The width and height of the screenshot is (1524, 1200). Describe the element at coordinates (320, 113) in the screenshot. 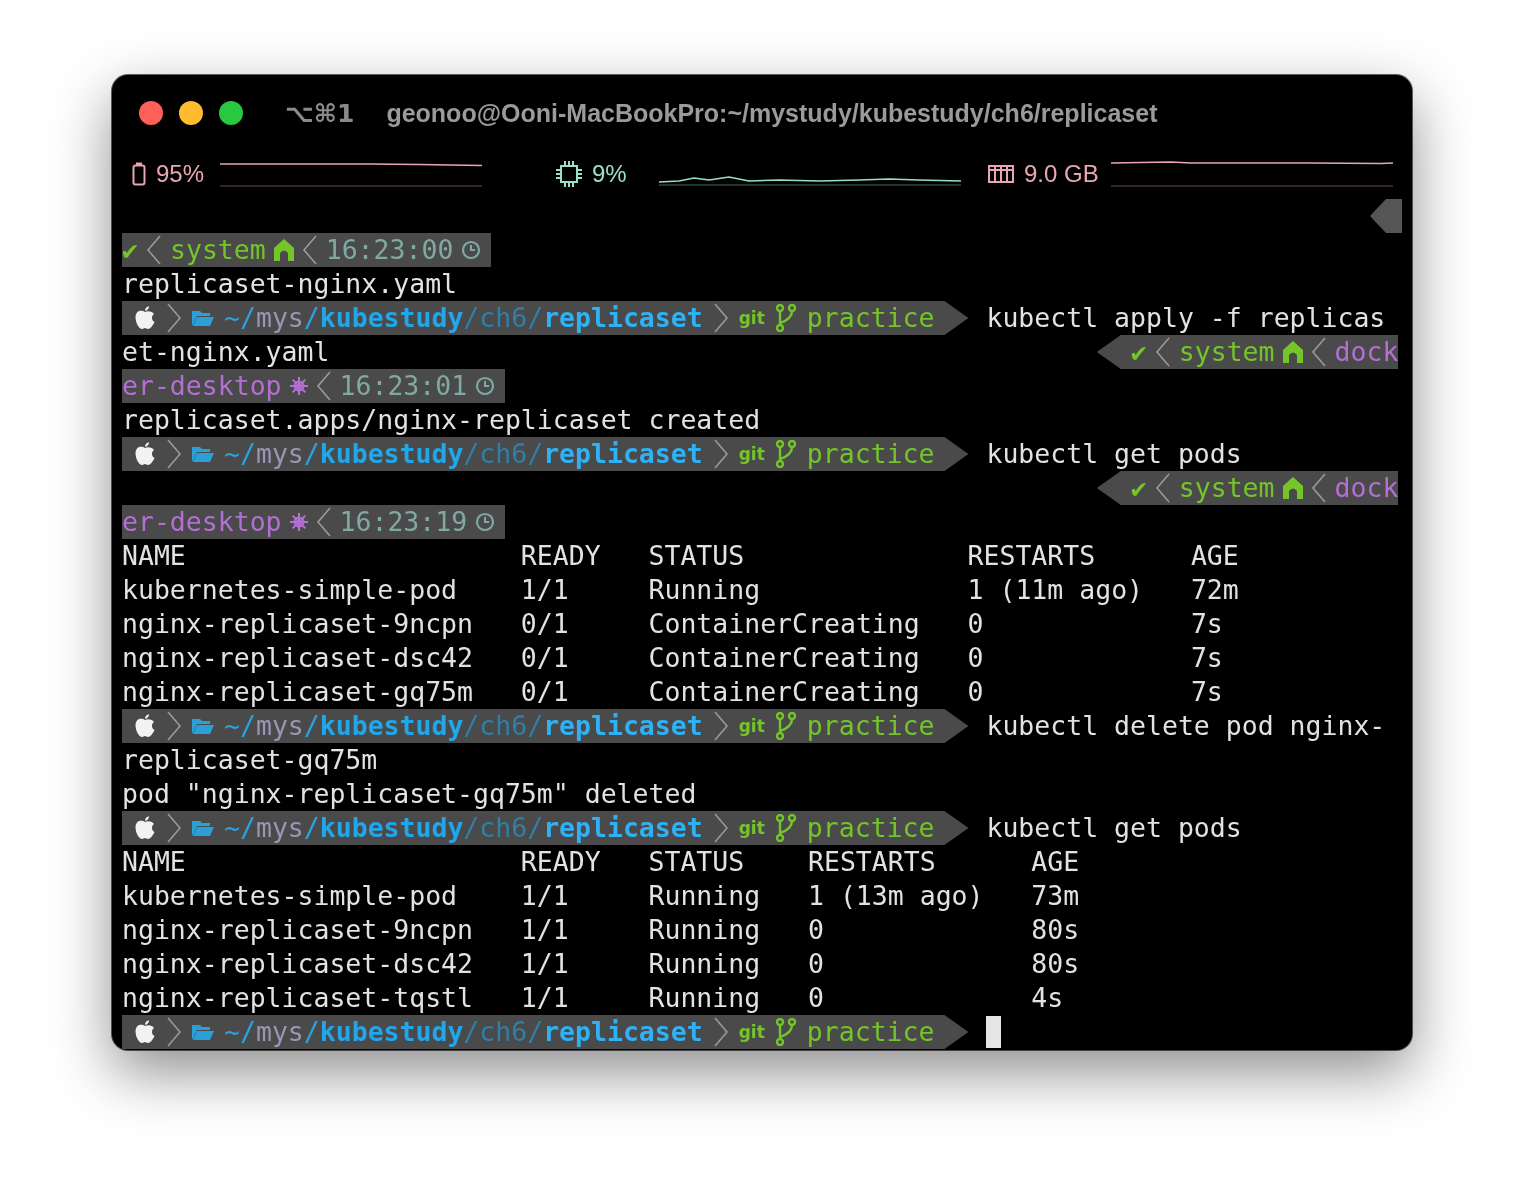

I see `tab-shortcut: ⌥⌘1` at that location.